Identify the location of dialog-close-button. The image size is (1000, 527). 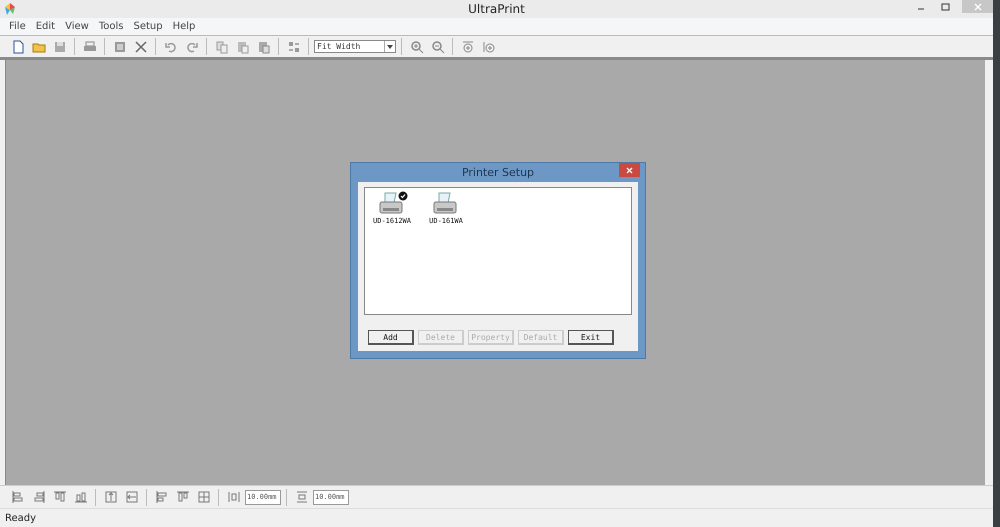
(629, 170).